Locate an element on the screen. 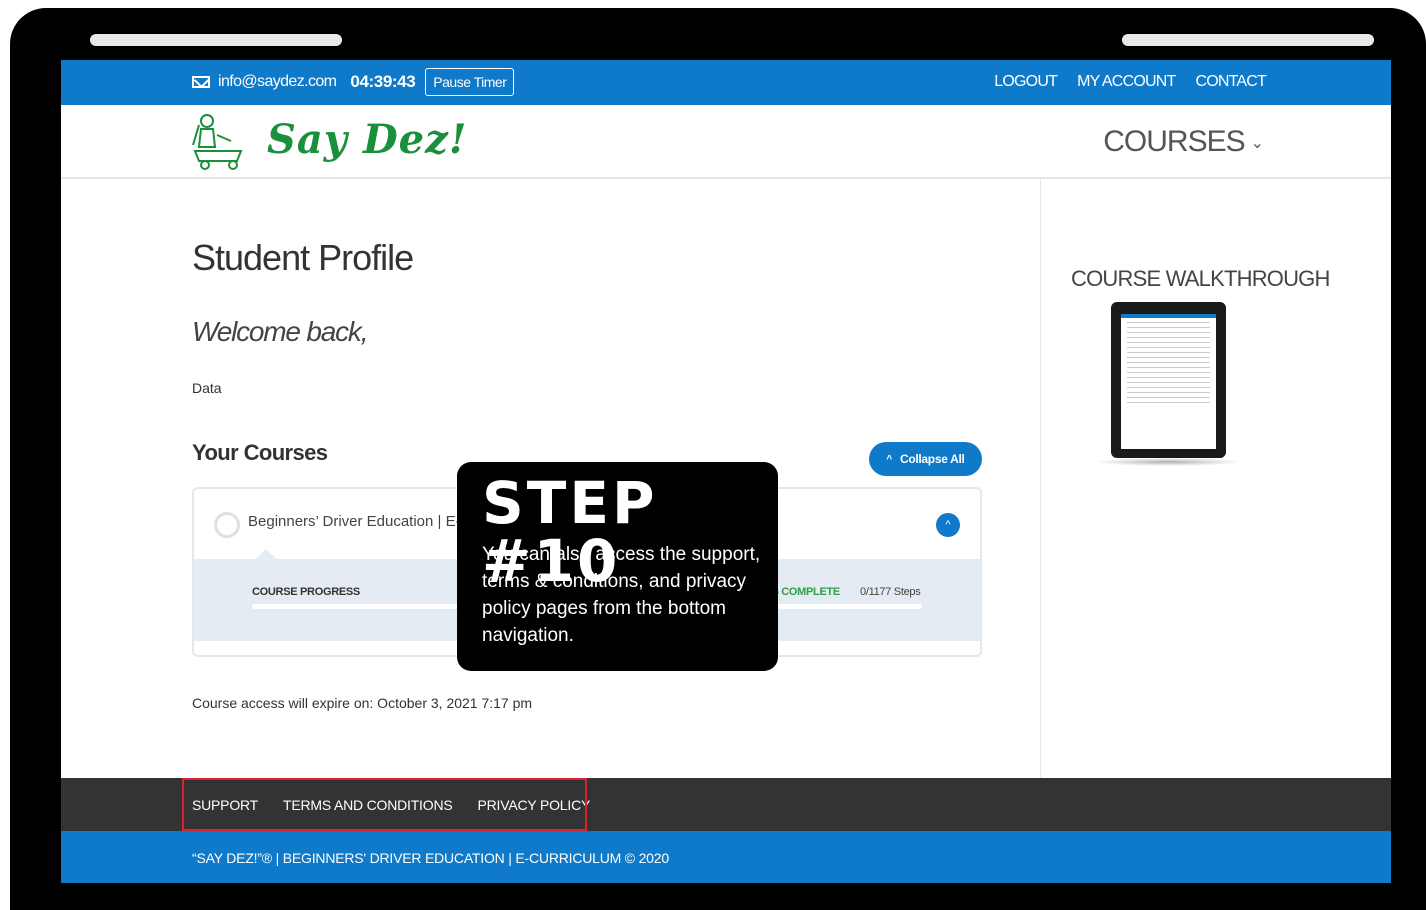 This screenshot has width=1426, height=910. say-dez-logo: Say Dez! is located at coordinates (346, 141).